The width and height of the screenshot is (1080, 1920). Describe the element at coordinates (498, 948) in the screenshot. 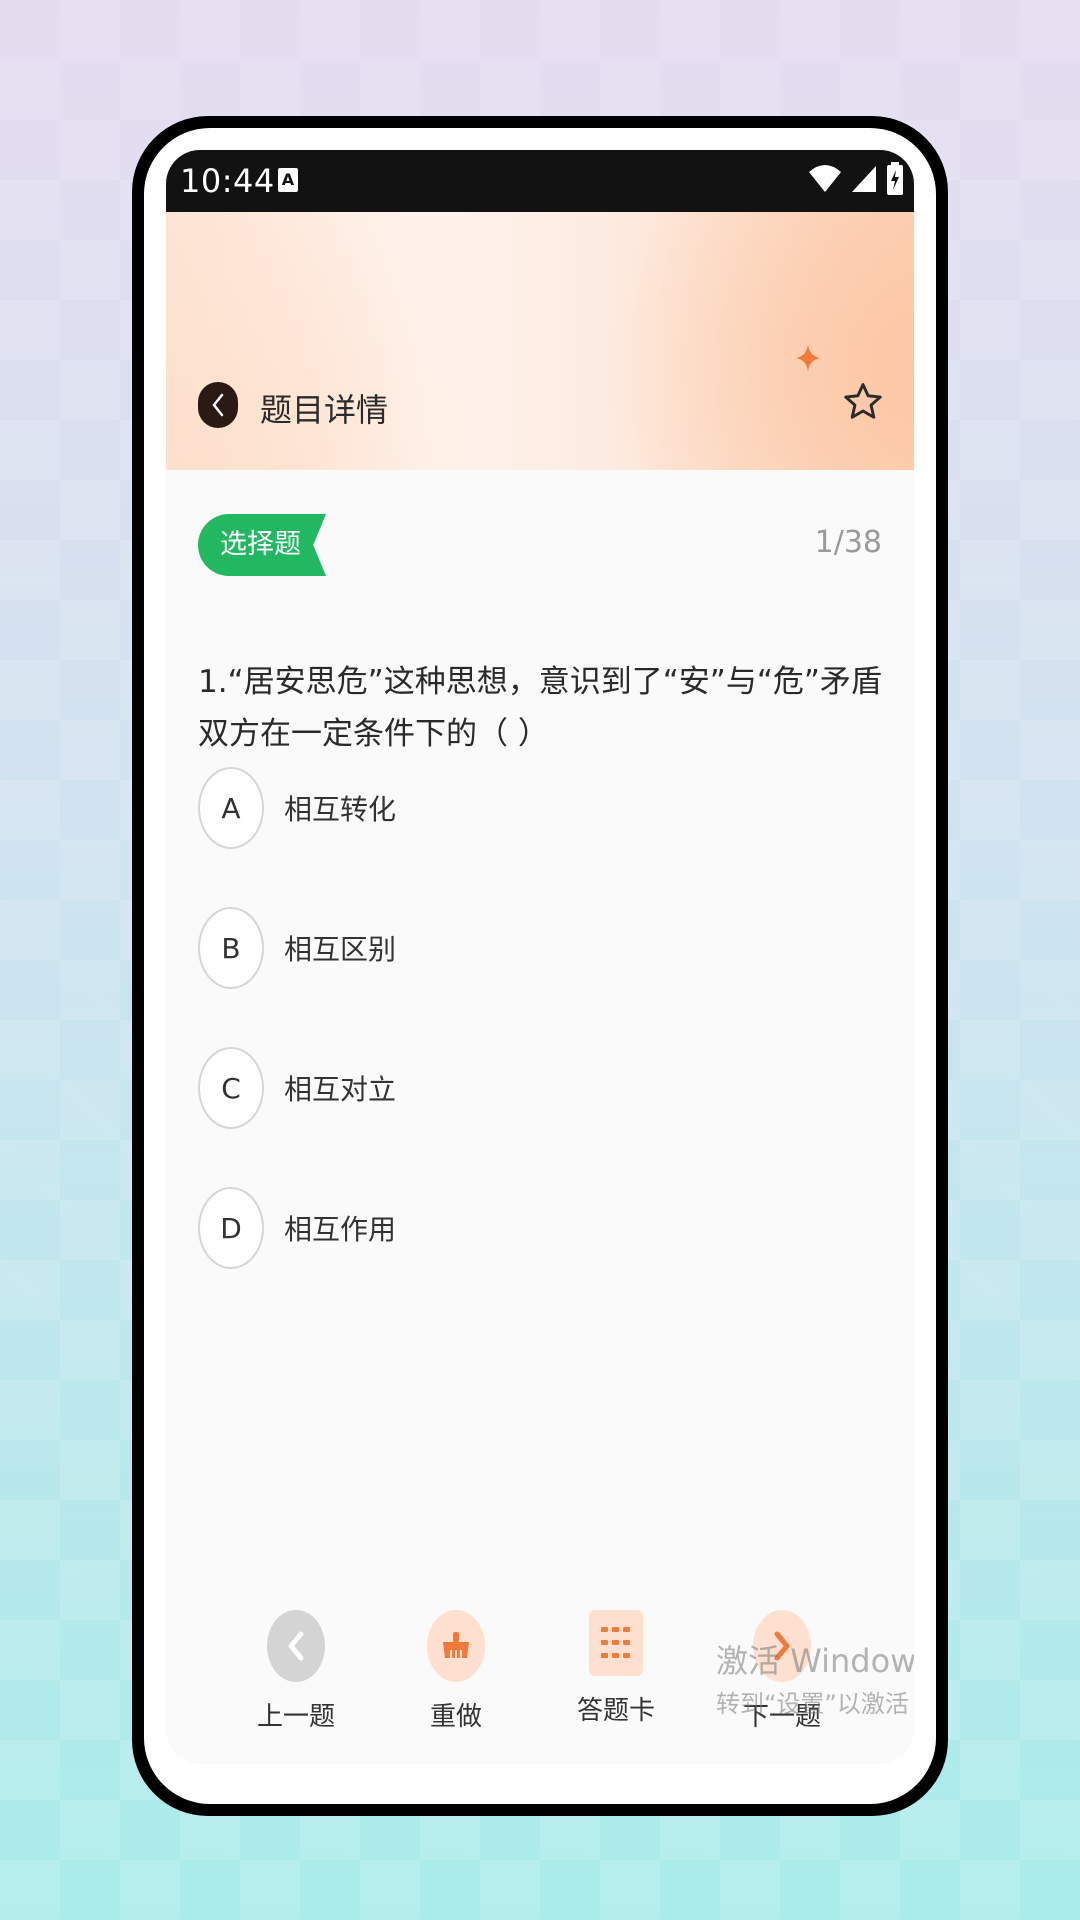

I see `option-b: B 相互区别` at that location.